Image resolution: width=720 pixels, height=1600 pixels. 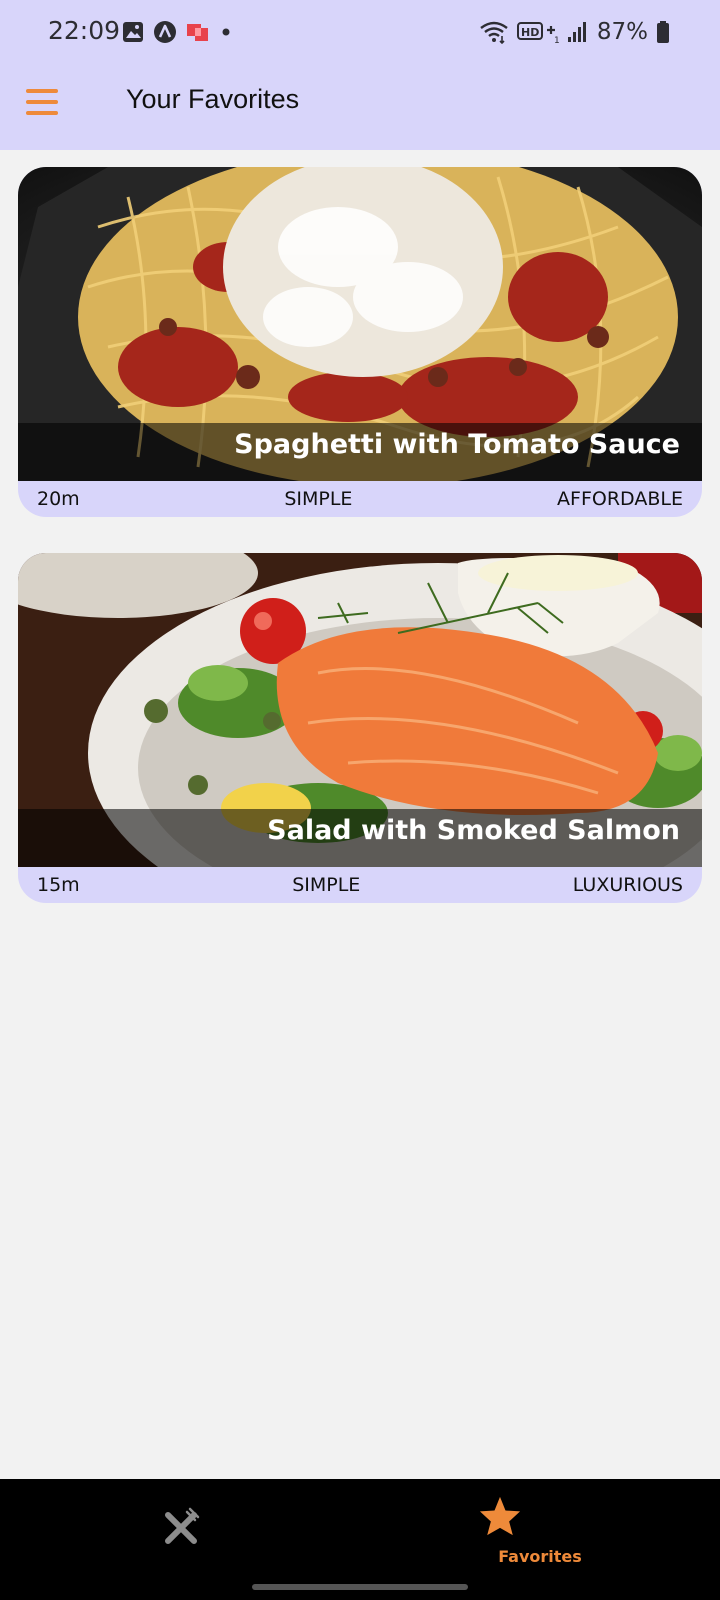 I want to click on signal-icon, so click(x=576, y=32).